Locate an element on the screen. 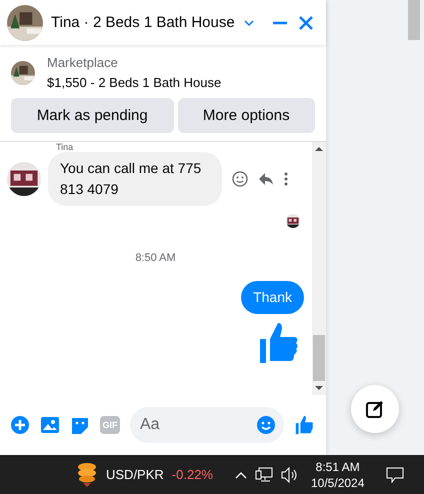 The height and width of the screenshot is (494, 424). clock-date: 10/5/2024 is located at coordinates (337, 482).